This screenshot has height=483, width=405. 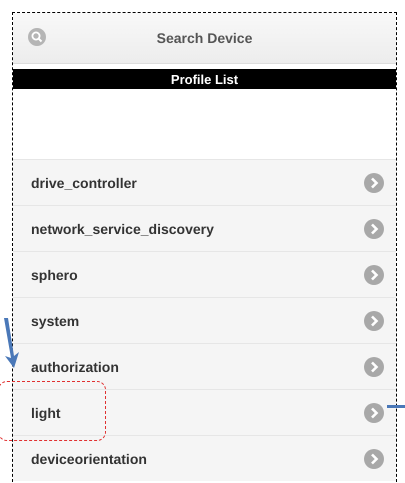 I want to click on profile-name: deviceorientation, so click(x=89, y=458).